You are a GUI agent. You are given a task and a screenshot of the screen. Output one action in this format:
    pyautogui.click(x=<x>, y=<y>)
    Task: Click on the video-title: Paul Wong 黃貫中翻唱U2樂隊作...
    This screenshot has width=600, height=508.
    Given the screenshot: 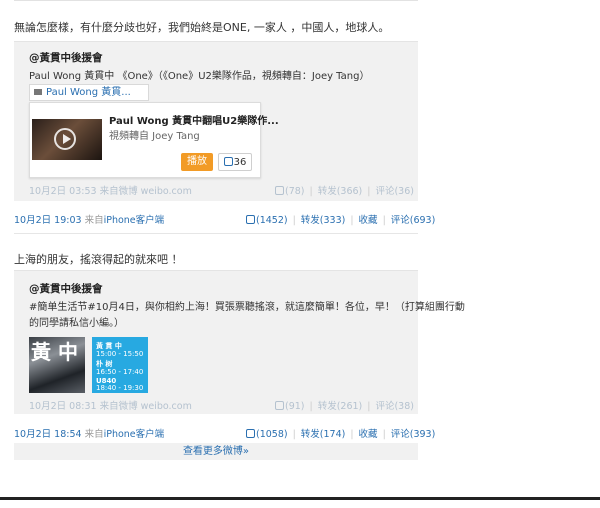 What is the action you would take?
    pyautogui.click(x=194, y=119)
    